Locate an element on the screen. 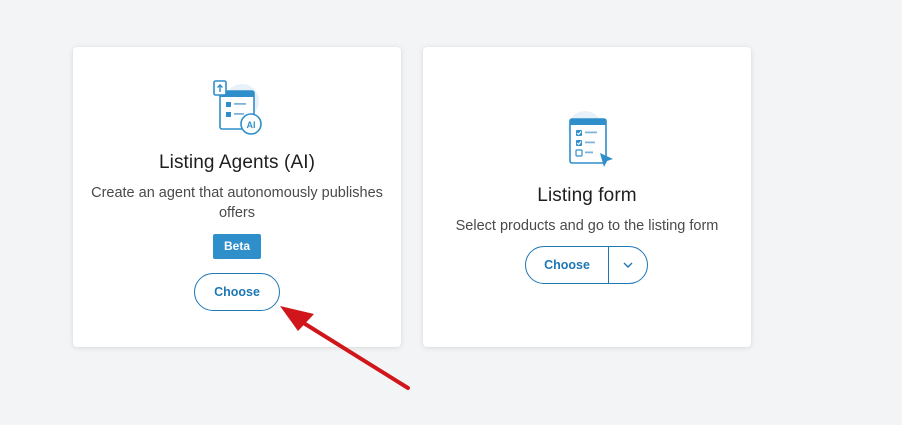 The height and width of the screenshot is (425, 902). svg-text: AI is located at coordinates (251, 125).